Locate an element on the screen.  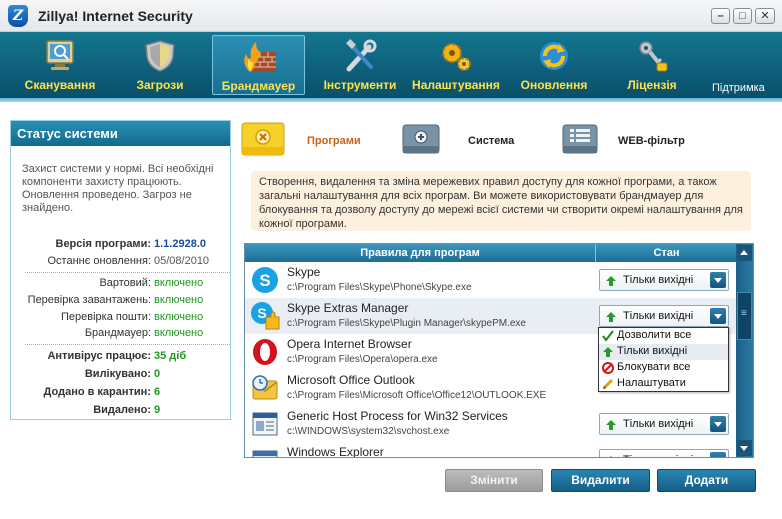
explorer-icon is located at coordinates (265, 453).